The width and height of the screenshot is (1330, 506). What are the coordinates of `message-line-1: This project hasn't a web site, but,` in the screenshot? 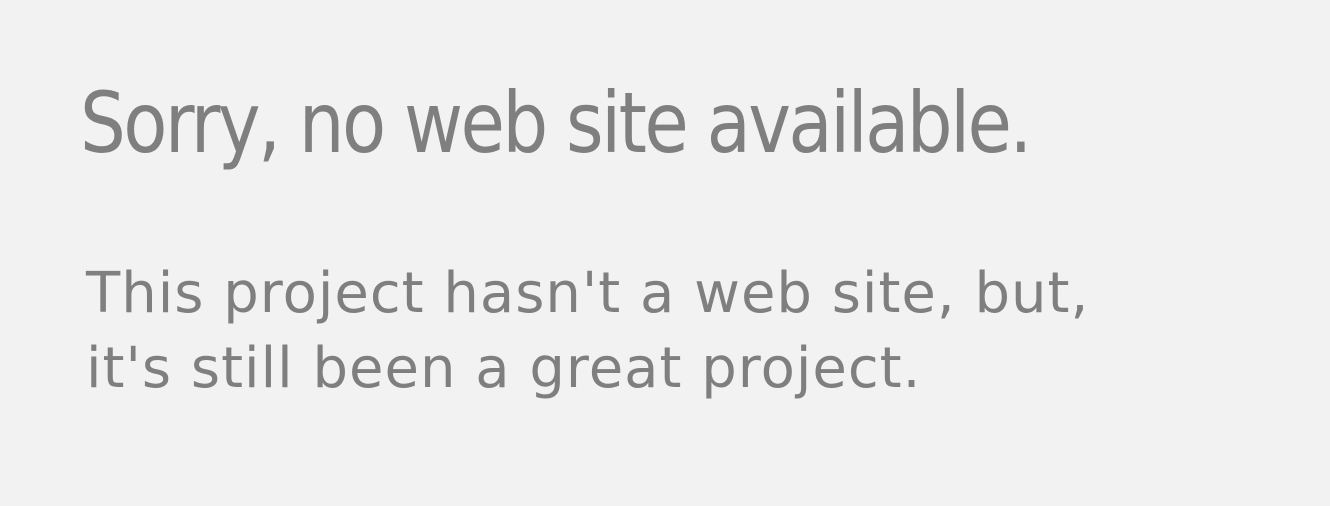 It's located at (588, 293).